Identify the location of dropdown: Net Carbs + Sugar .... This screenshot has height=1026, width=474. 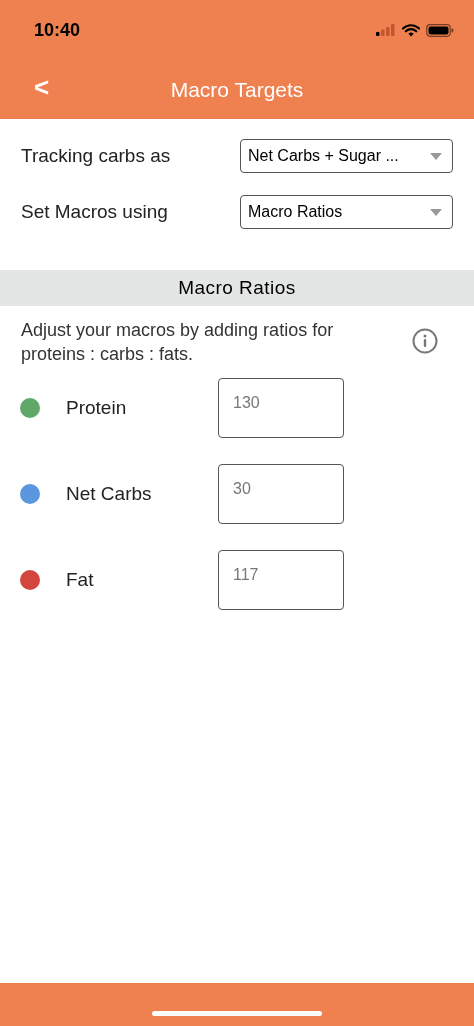
(346, 156).